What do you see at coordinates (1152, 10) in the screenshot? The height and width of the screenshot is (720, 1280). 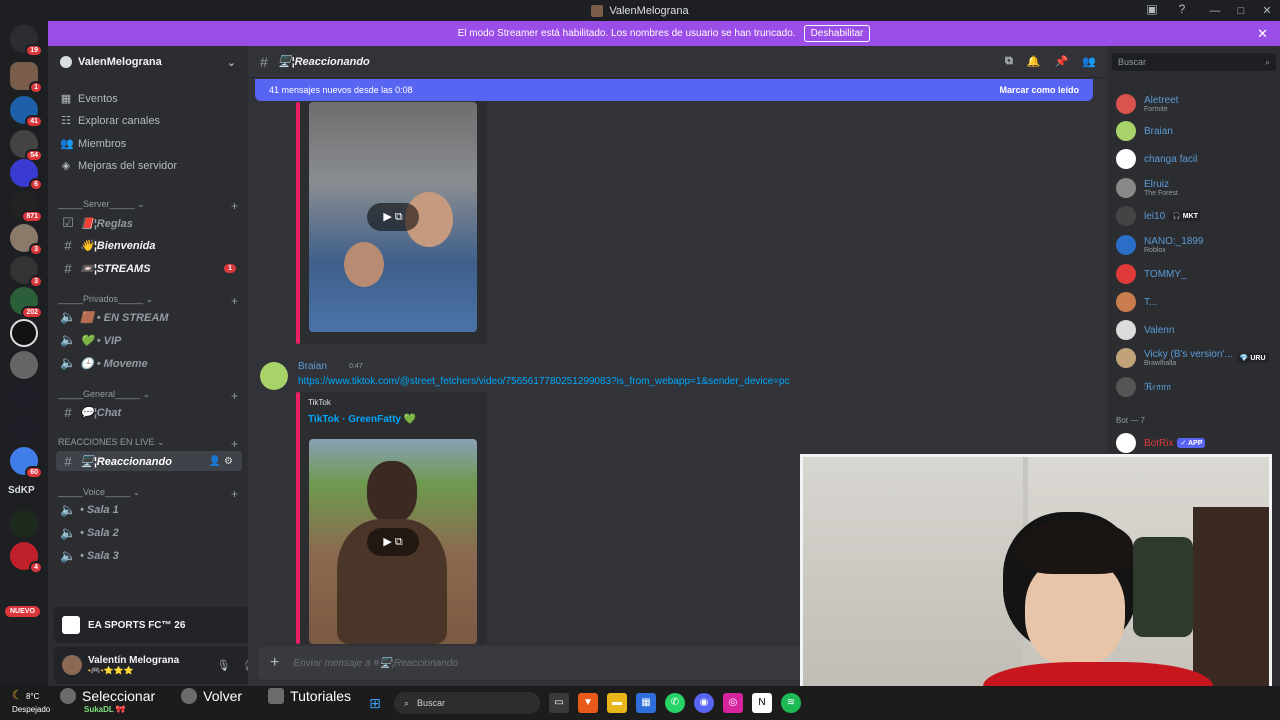 I see `inbox-icon: ▣` at bounding box center [1152, 10].